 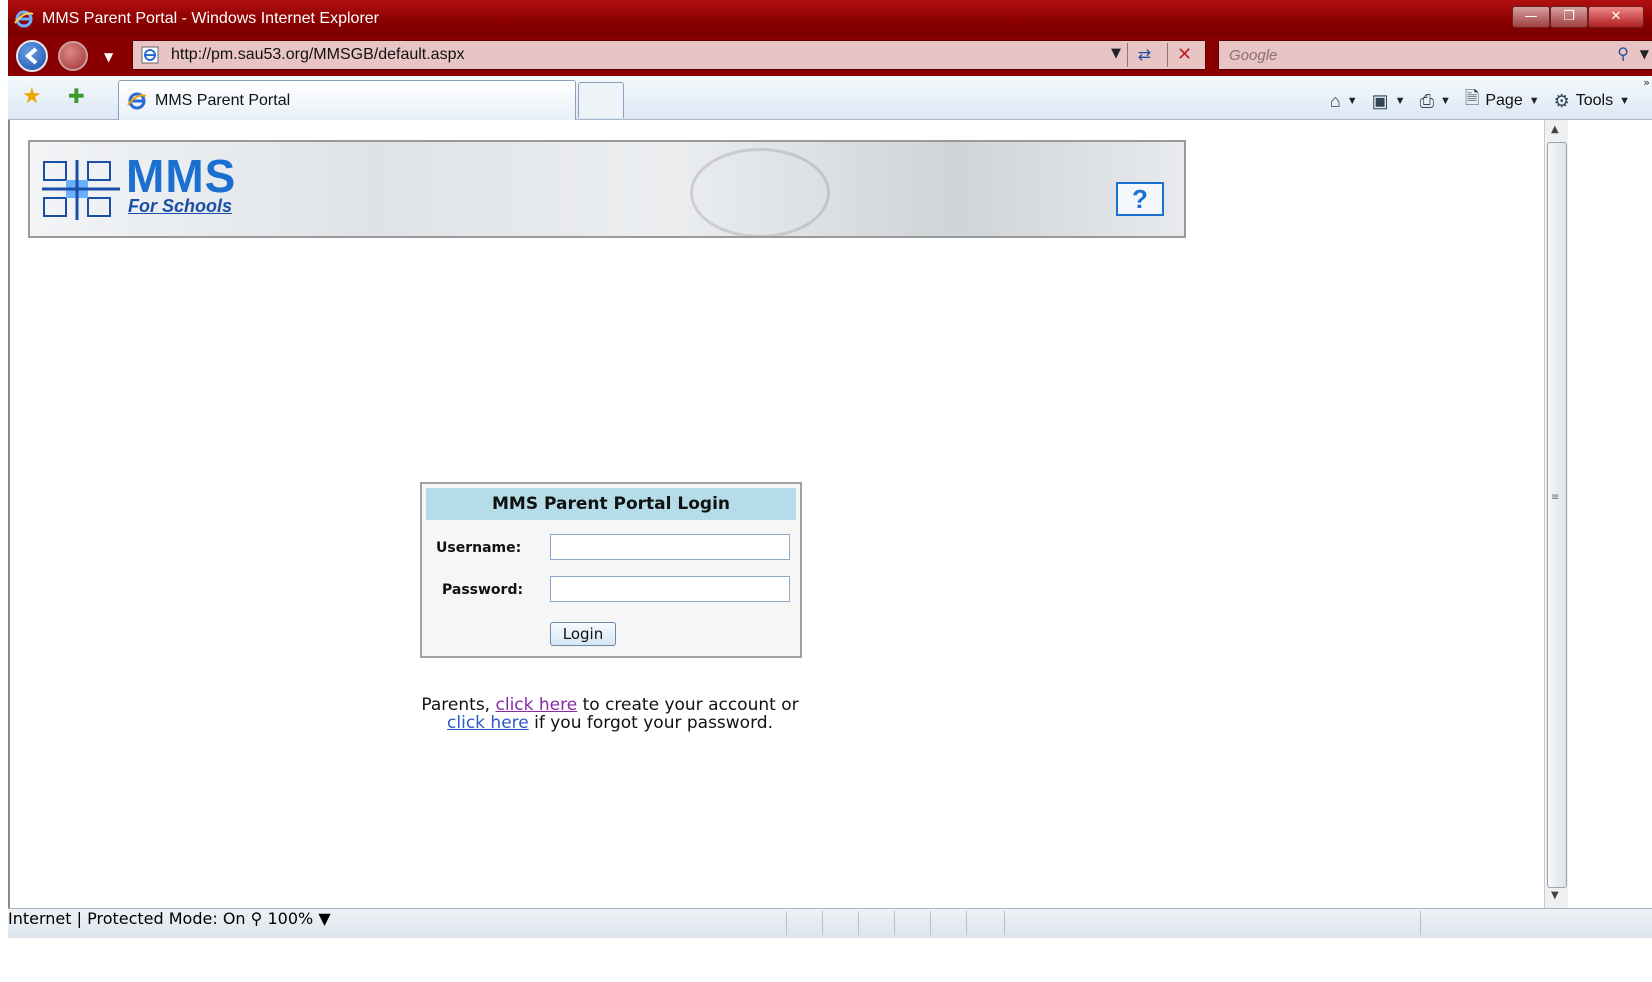 I want to click on grade-circle-decoration, so click(x=760, y=192).